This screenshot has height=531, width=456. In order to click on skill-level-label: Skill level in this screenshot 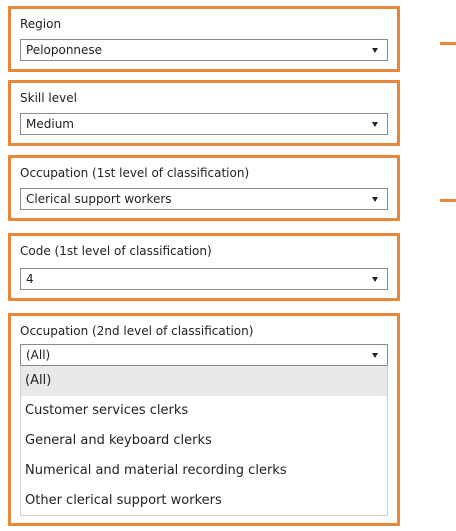, I will do `click(48, 98)`.